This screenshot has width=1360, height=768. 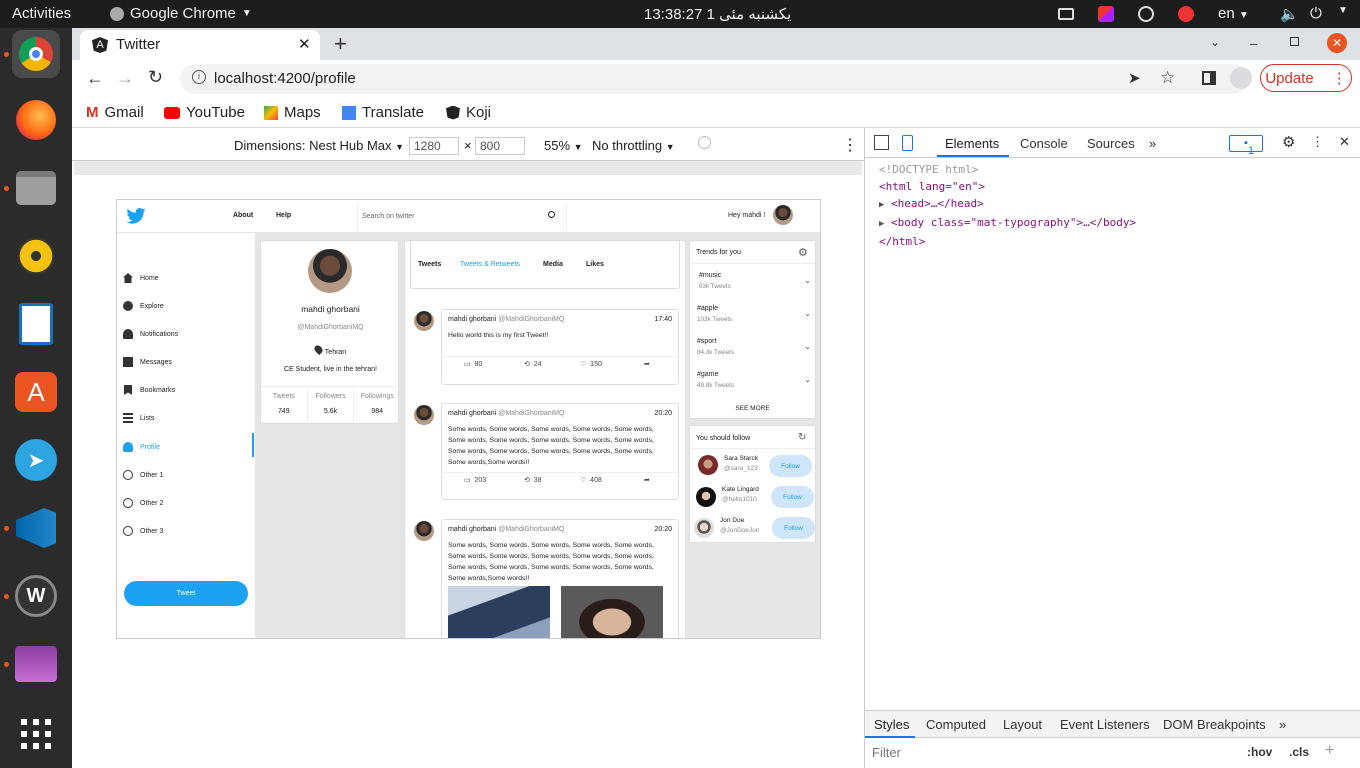 I want to click on bookmark-maps: Maps, so click(x=292, y=112).